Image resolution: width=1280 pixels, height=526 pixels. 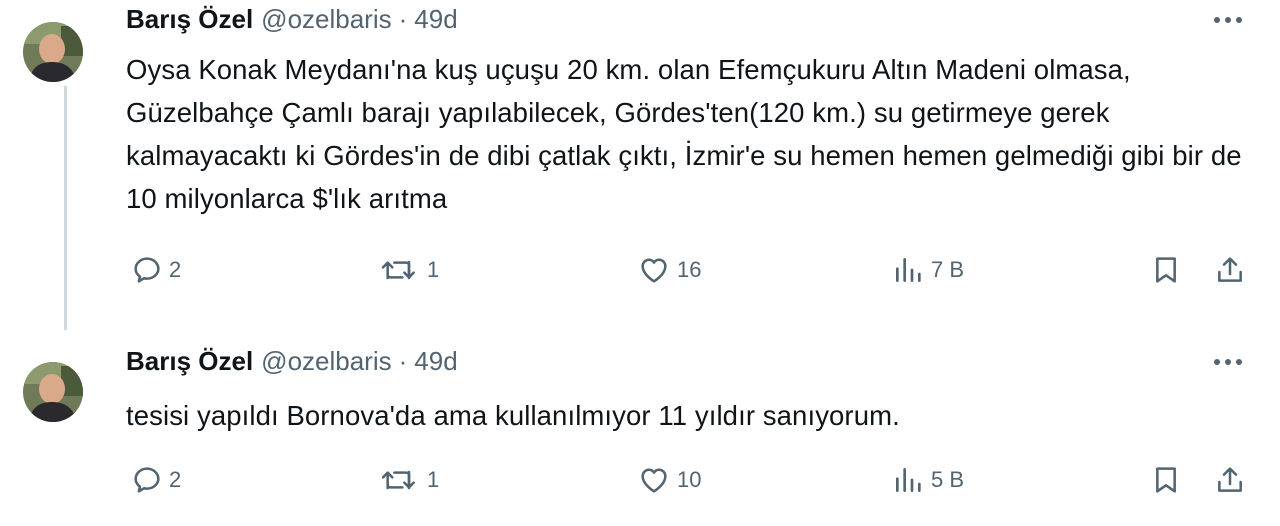 I want to click on views-button: 7 B, so click(x=927, y=270).